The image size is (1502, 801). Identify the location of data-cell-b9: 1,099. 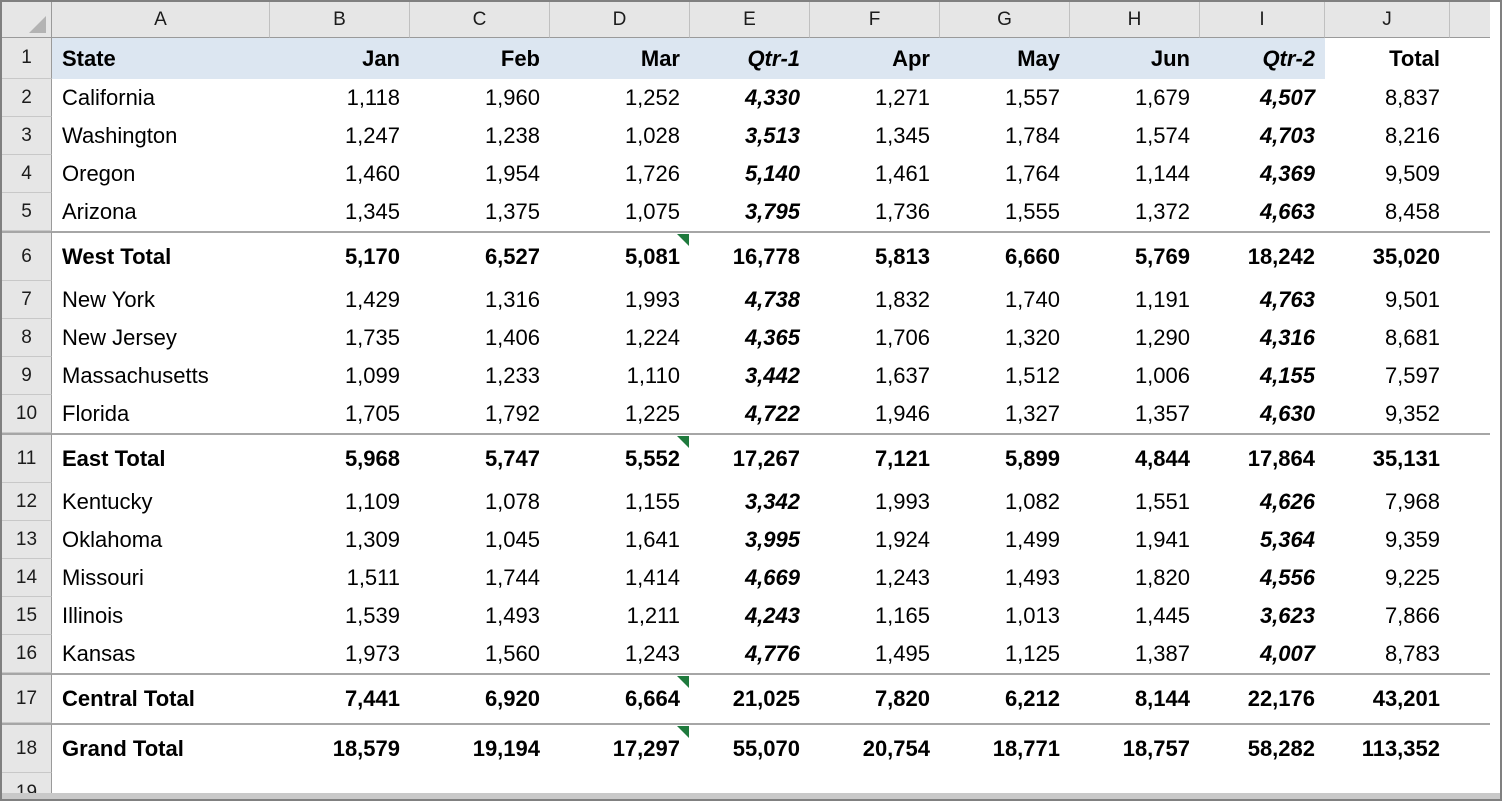
(340, 376).